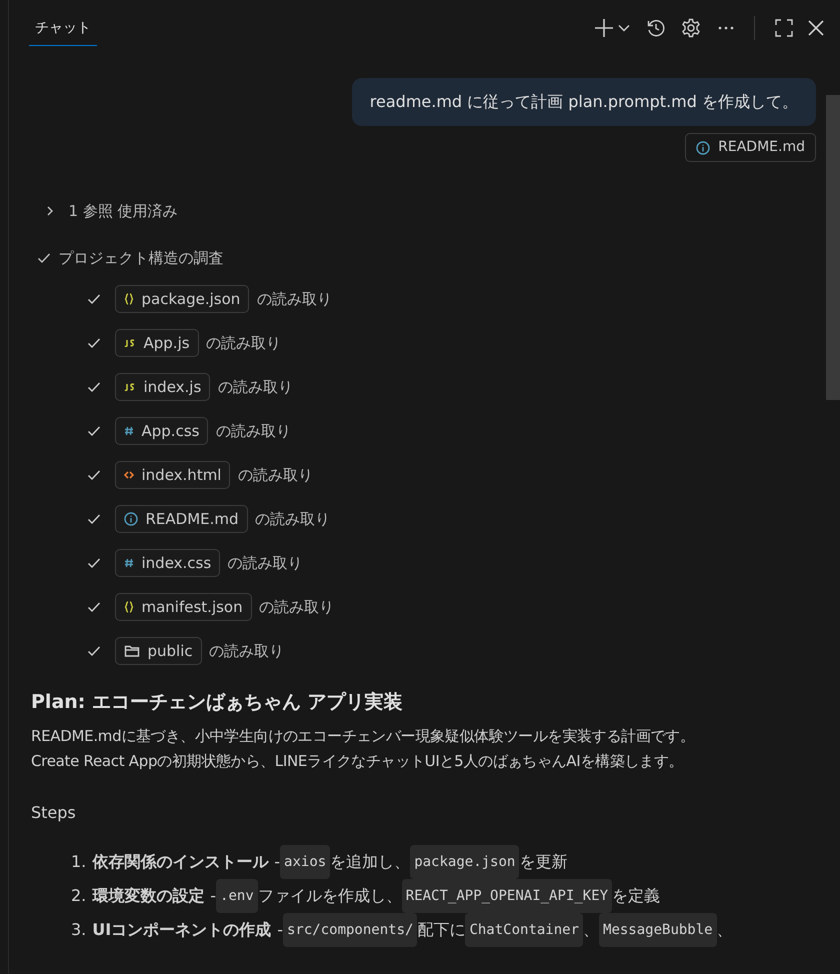 The height and width of the screenshot is (974, 840). Describe the element at coordinates (183, 607) in the screenshot. I see `file-chip: manifest.json` at that location.